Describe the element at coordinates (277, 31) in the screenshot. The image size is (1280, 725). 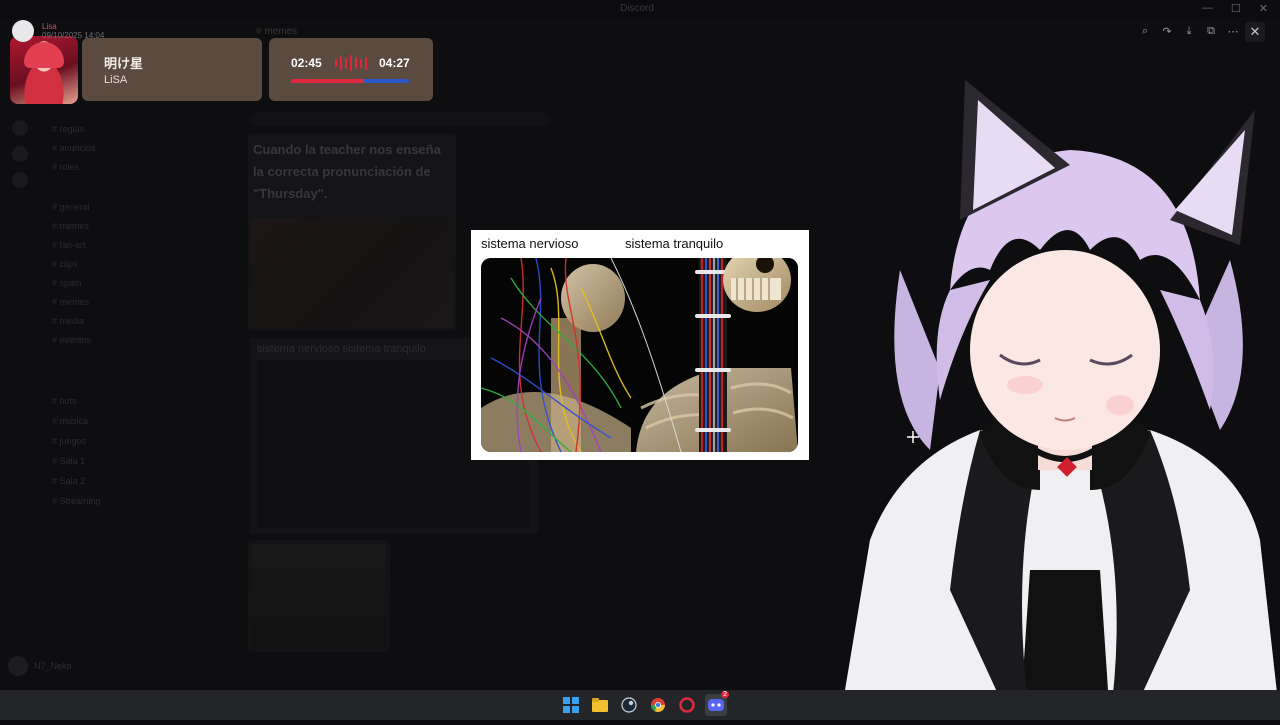
I see `channel-header: # memes` at that location.